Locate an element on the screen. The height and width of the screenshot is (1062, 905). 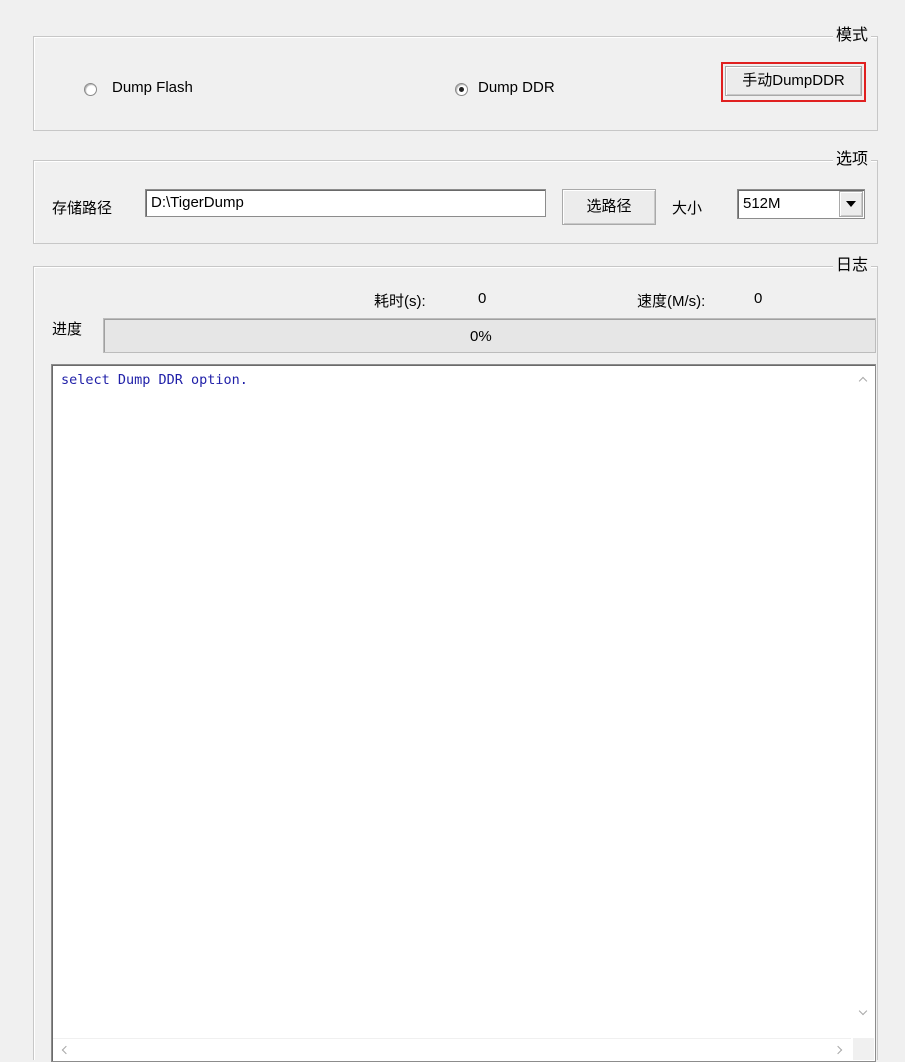
manual-dump-ddr-button: 手动DumpDDR is located at coordinates (793, 81).